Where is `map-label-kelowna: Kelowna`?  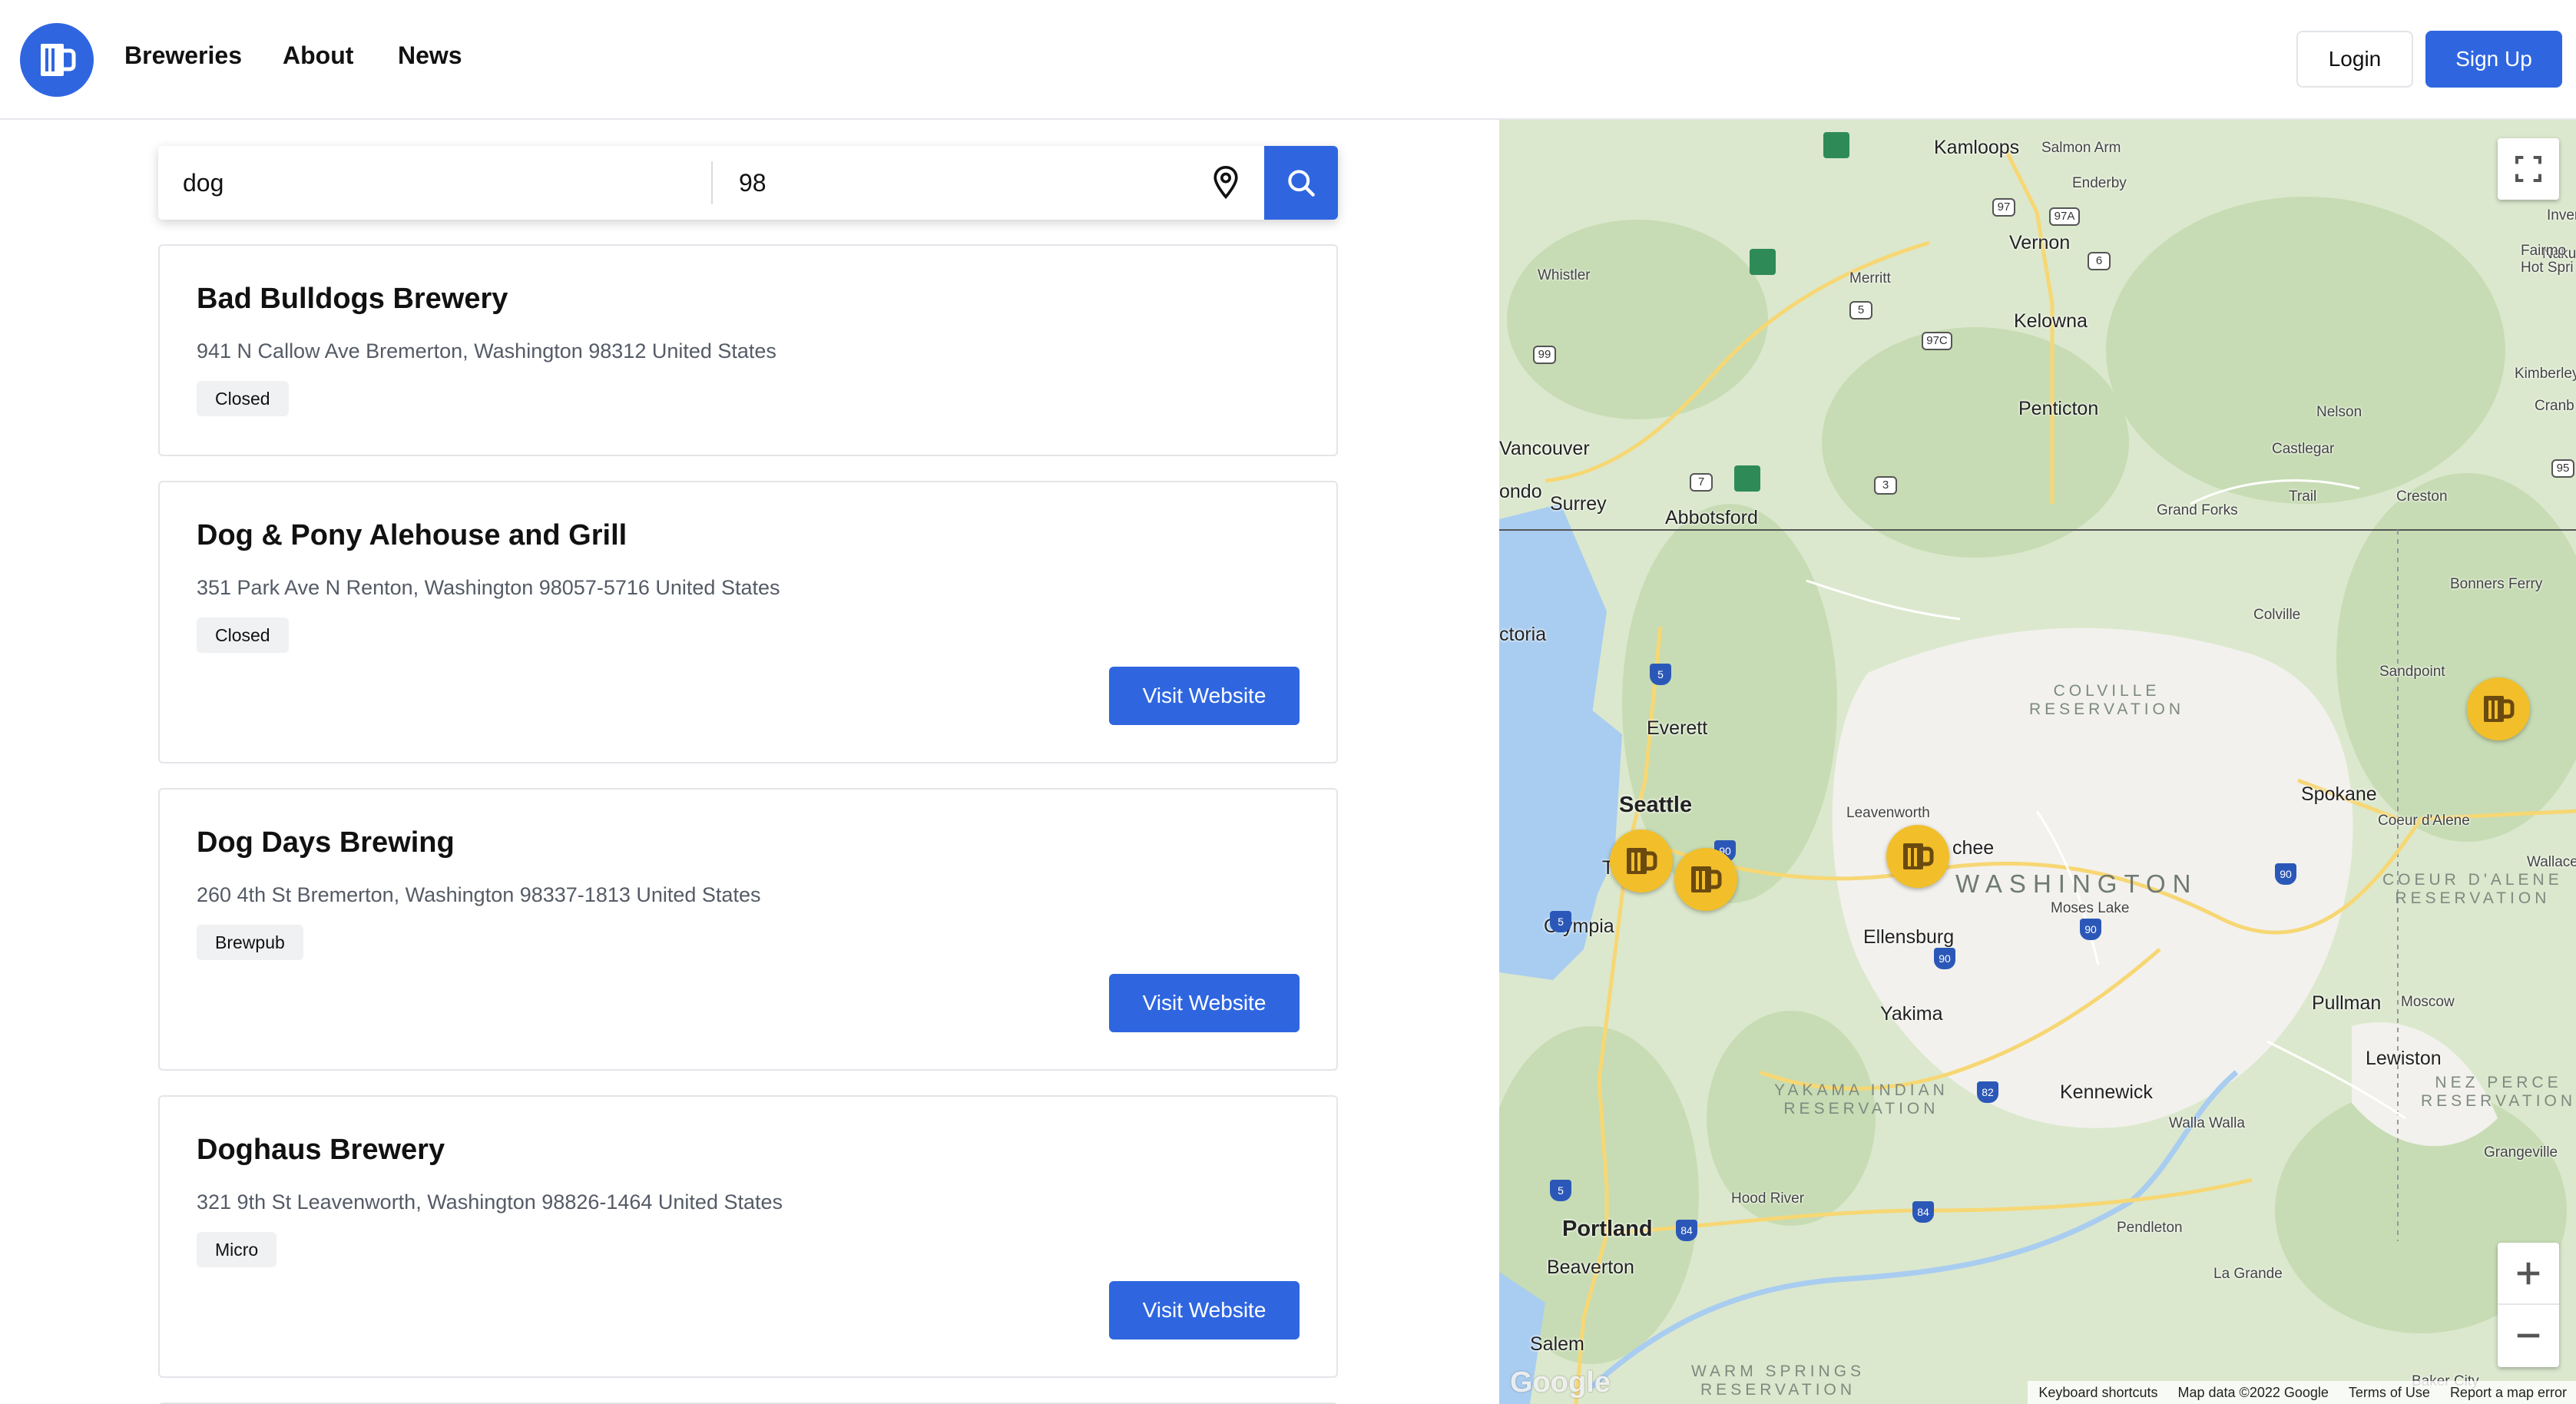
map-label-kelowna: Kelowna is located at coordinates (2051, 321).